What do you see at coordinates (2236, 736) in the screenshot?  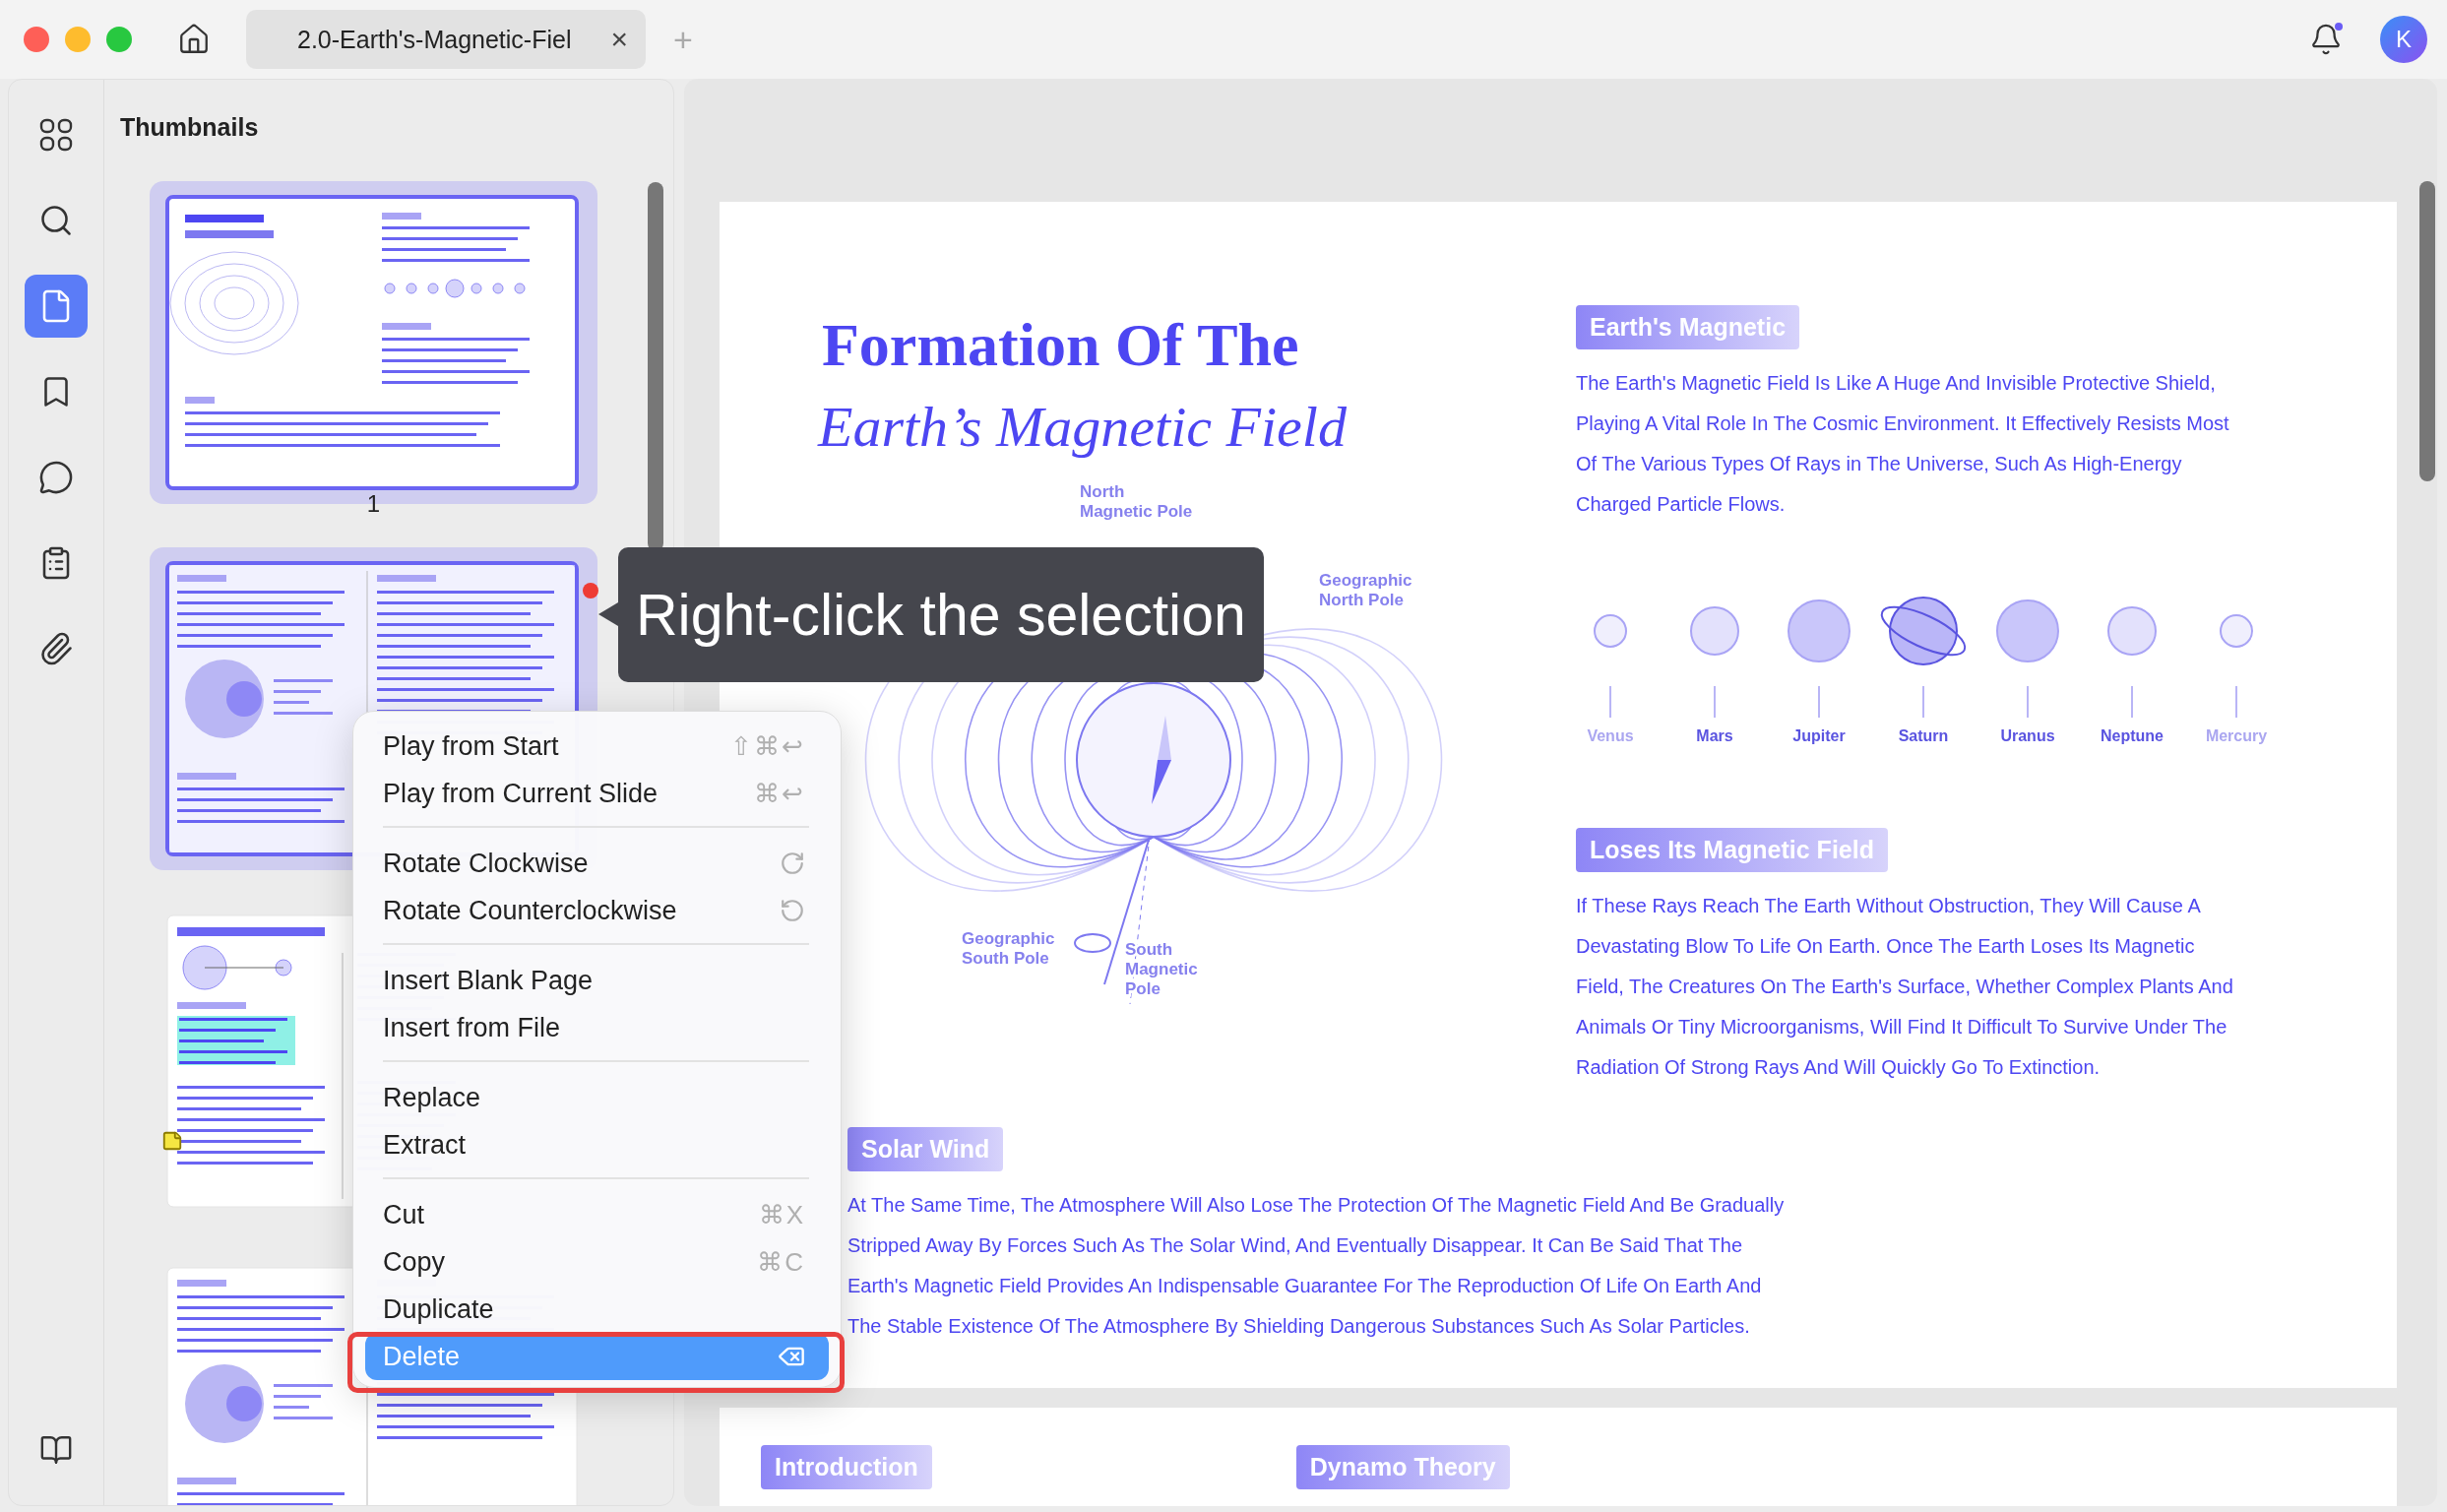 I see `planet-label: Mercury` at bounding box center [2236, 736].